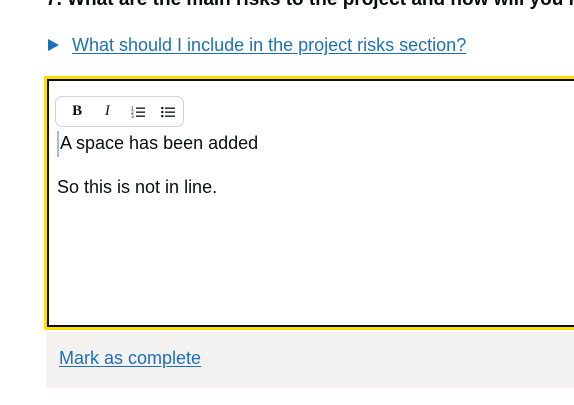 The height and width of the screenshot is (405, 574). Describe the element at coordinates (132, 116) in the screenshot. I see `svg-text: 3` at that location.